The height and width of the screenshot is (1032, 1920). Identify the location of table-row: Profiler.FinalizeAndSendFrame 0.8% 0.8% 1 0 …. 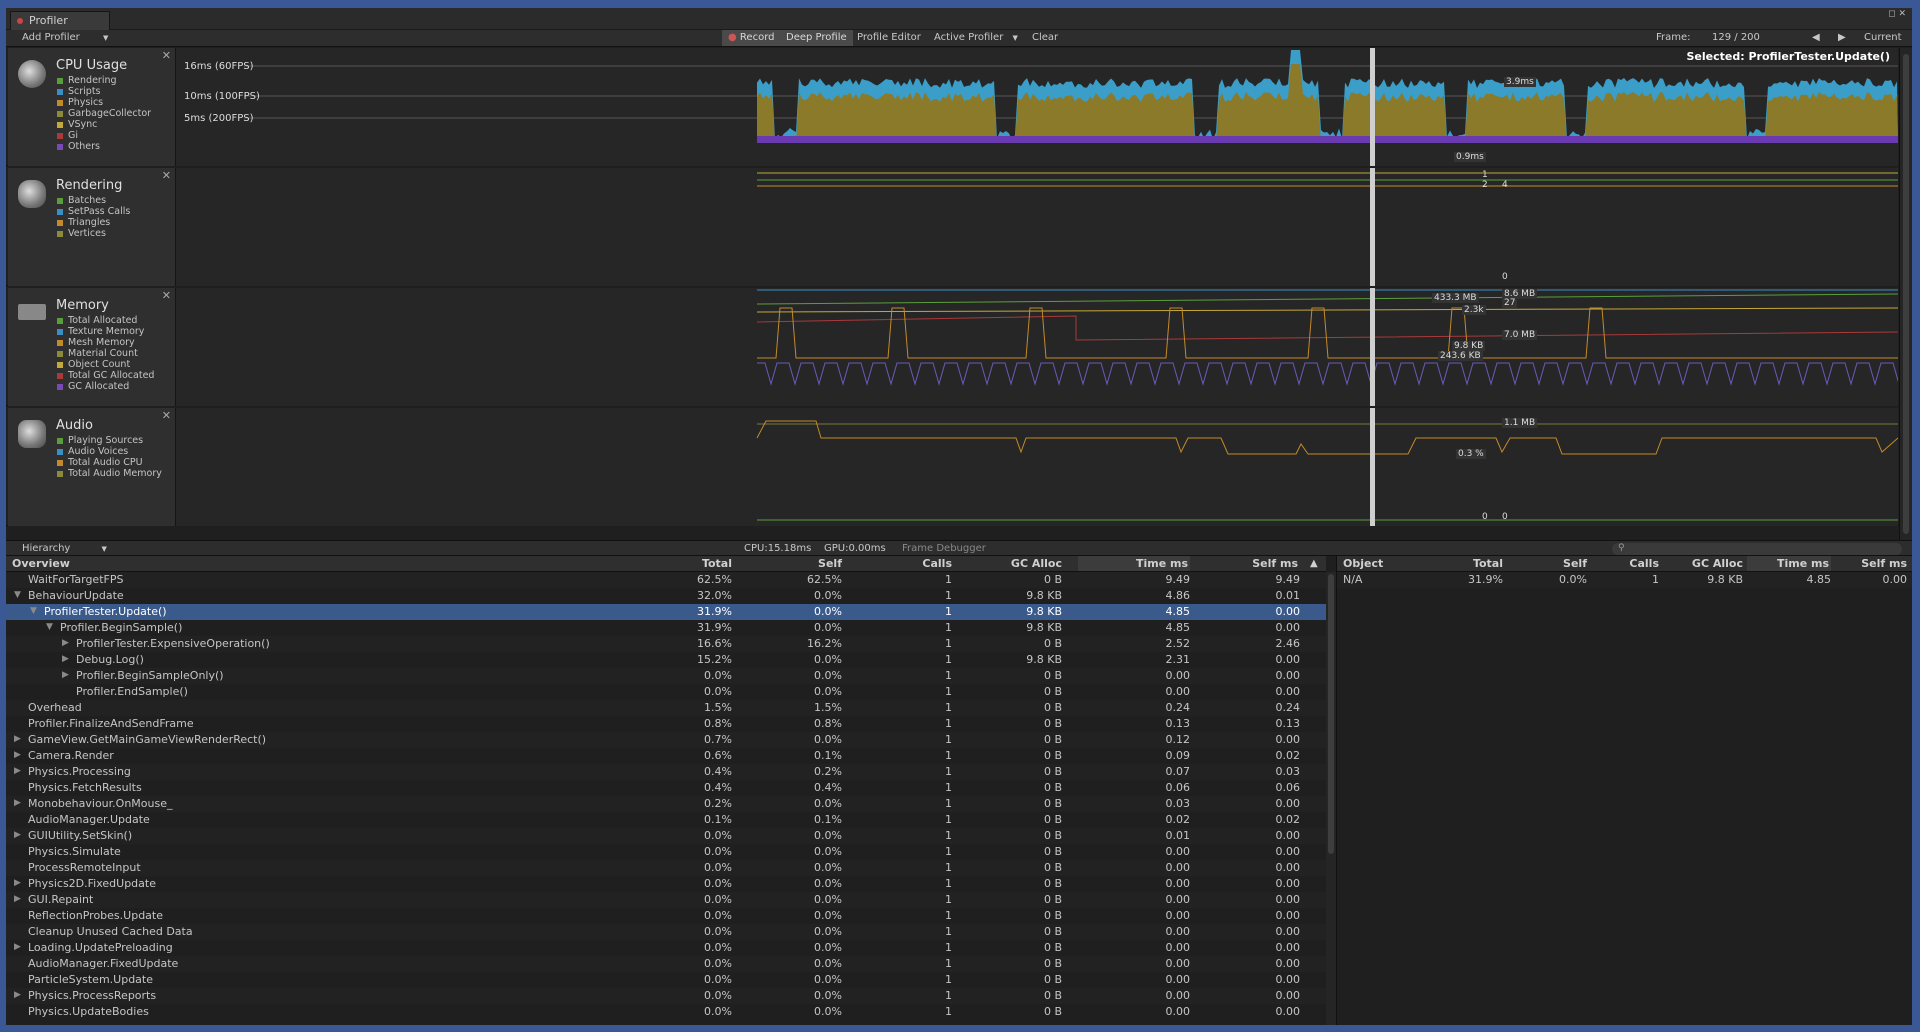
(666, 724).